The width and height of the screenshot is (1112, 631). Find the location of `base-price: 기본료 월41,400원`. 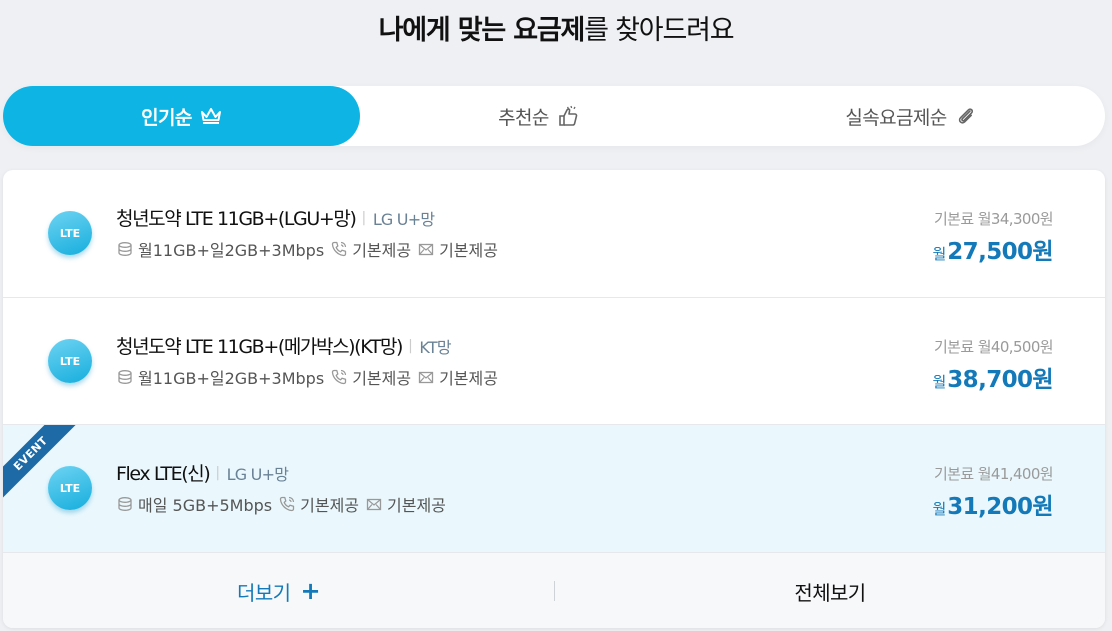

base-price: 기본료 월41,400원 is located at coordinates (993, 474).